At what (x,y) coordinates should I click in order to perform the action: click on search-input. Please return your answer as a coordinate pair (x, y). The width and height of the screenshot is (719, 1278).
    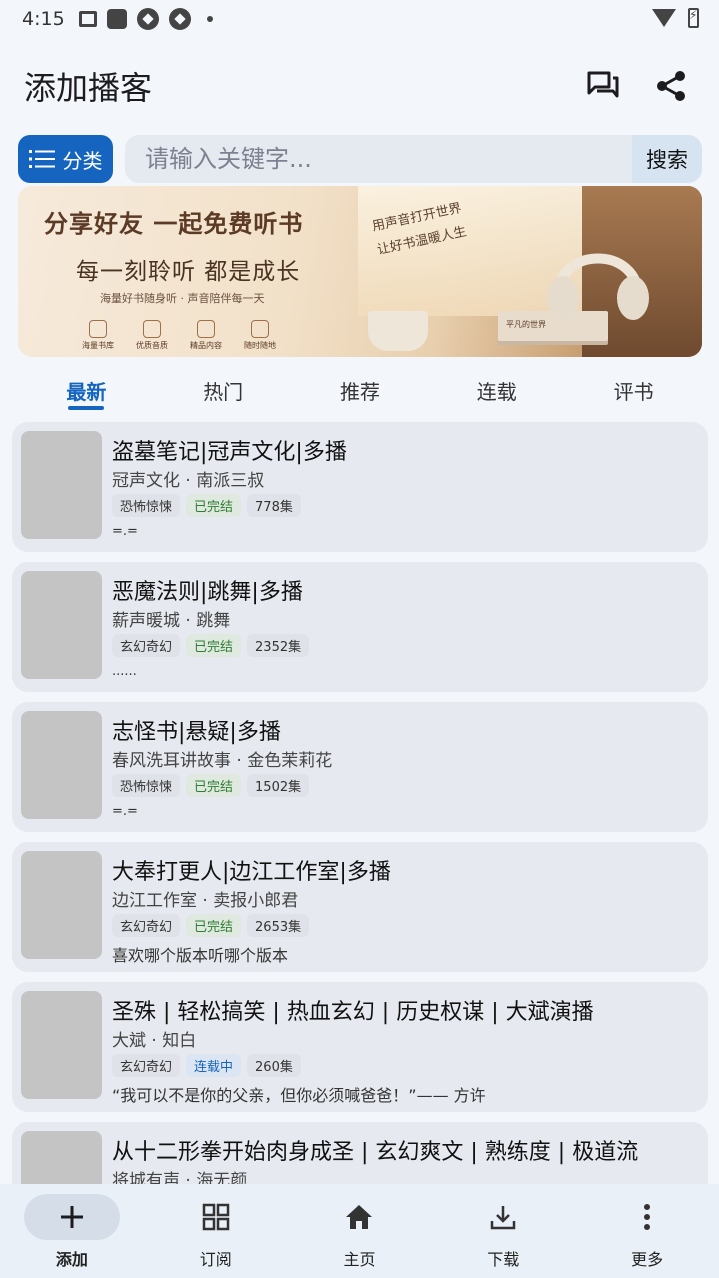
    Looking at the image, I should click on (378, 159).